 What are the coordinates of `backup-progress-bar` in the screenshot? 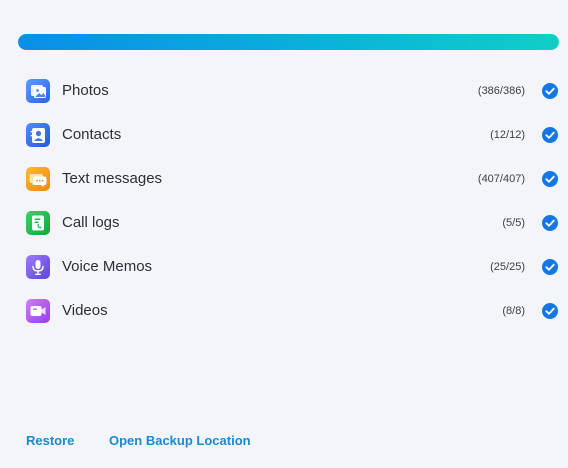 It's located at (288, 42).